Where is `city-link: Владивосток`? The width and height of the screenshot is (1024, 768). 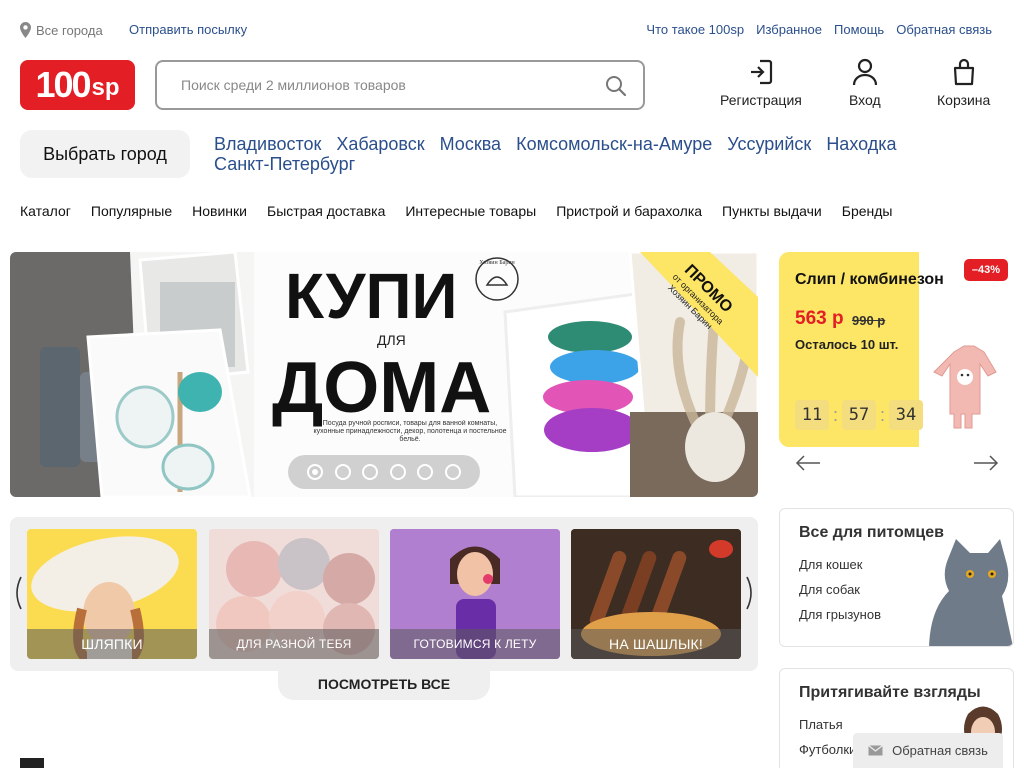
city-link: Владивосток is located at coordinates (267, 144).